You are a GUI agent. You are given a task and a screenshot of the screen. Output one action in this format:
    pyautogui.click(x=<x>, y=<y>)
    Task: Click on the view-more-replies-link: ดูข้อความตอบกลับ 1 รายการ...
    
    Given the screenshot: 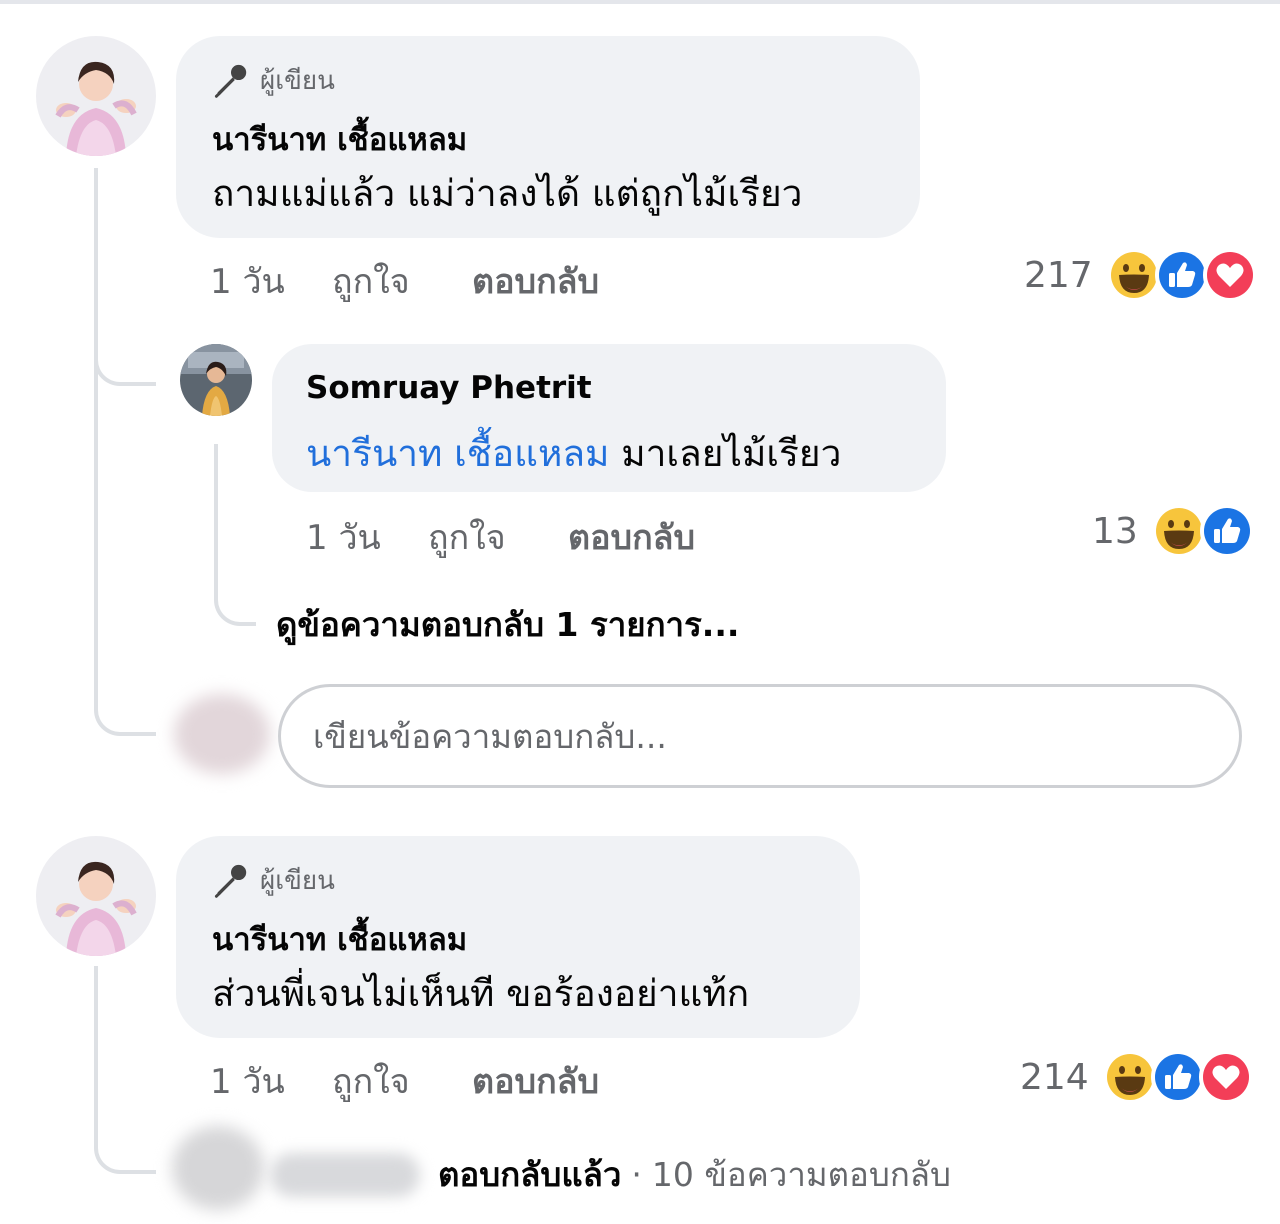 What is the action you would take?
    pyautogui.click(x=507, y=624)
    